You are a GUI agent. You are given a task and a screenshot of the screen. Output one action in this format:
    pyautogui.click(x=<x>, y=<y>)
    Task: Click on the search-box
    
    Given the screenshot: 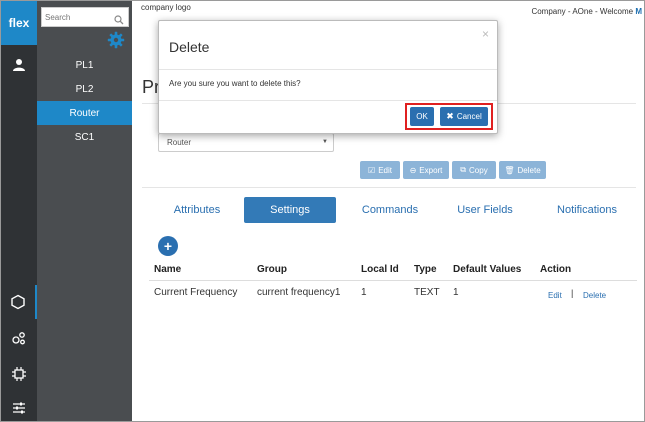 What is the action you would take?
    pyautogui.click(x=85, y=17)
    